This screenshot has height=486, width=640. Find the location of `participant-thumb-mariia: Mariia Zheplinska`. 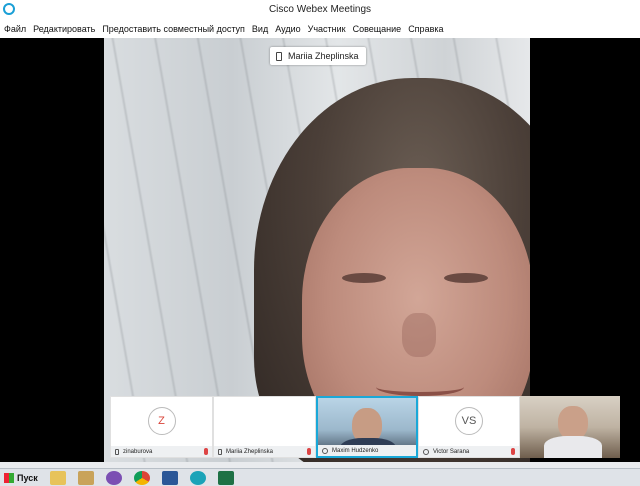

participant-thumb-mariia: Mariia Zheplinska is located at coordinates (264, 427).